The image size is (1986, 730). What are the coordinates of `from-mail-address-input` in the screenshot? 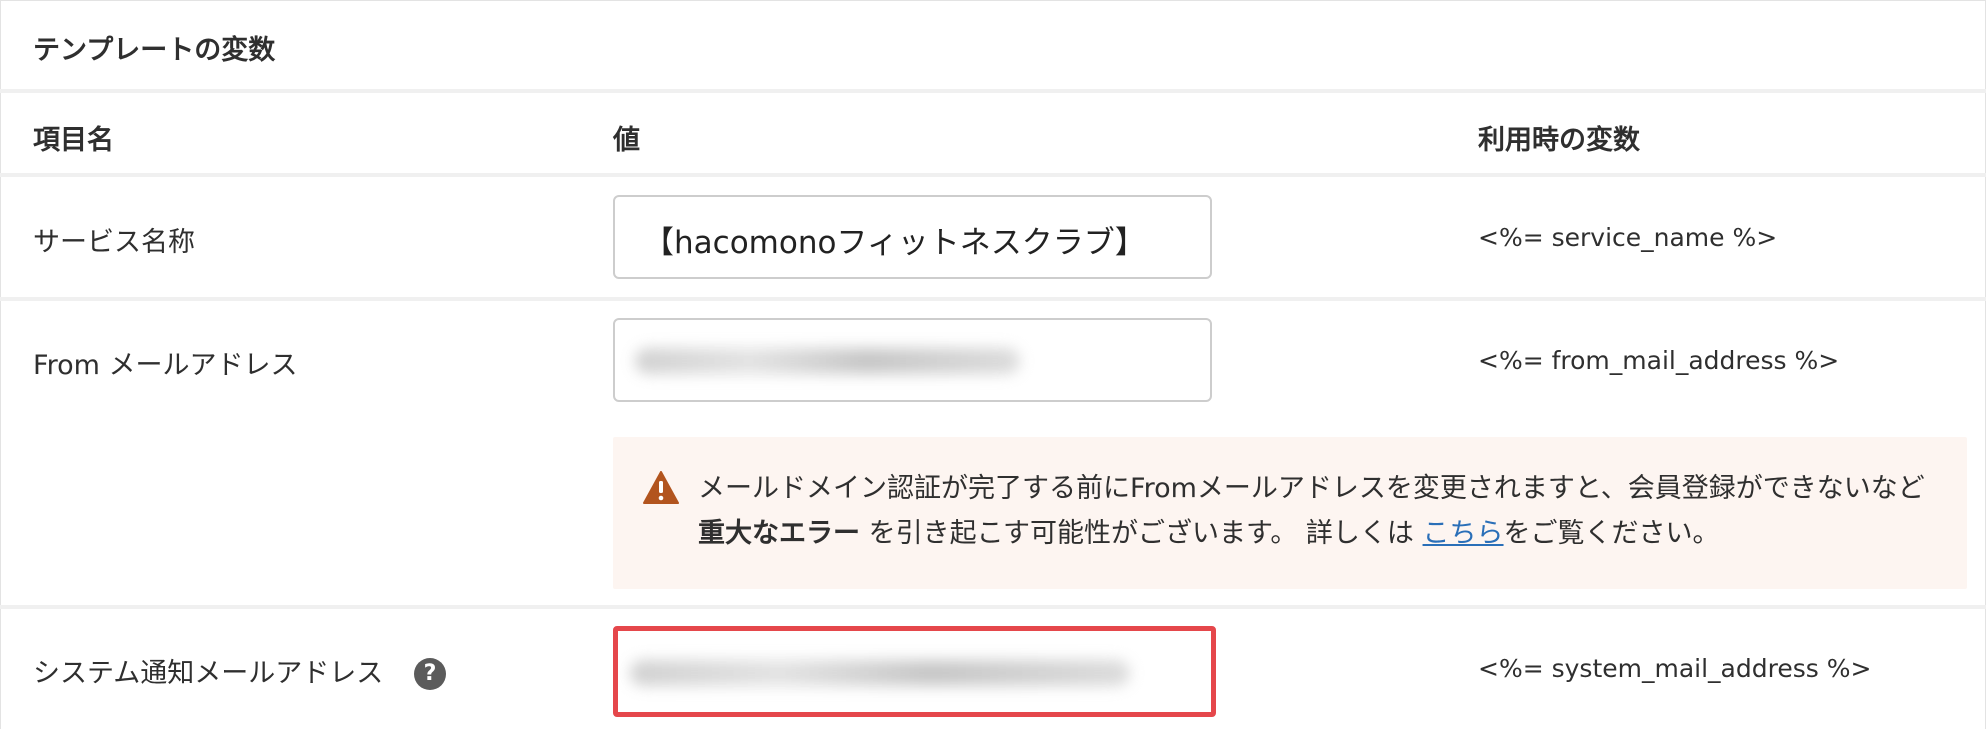 It's located at (912, 360).